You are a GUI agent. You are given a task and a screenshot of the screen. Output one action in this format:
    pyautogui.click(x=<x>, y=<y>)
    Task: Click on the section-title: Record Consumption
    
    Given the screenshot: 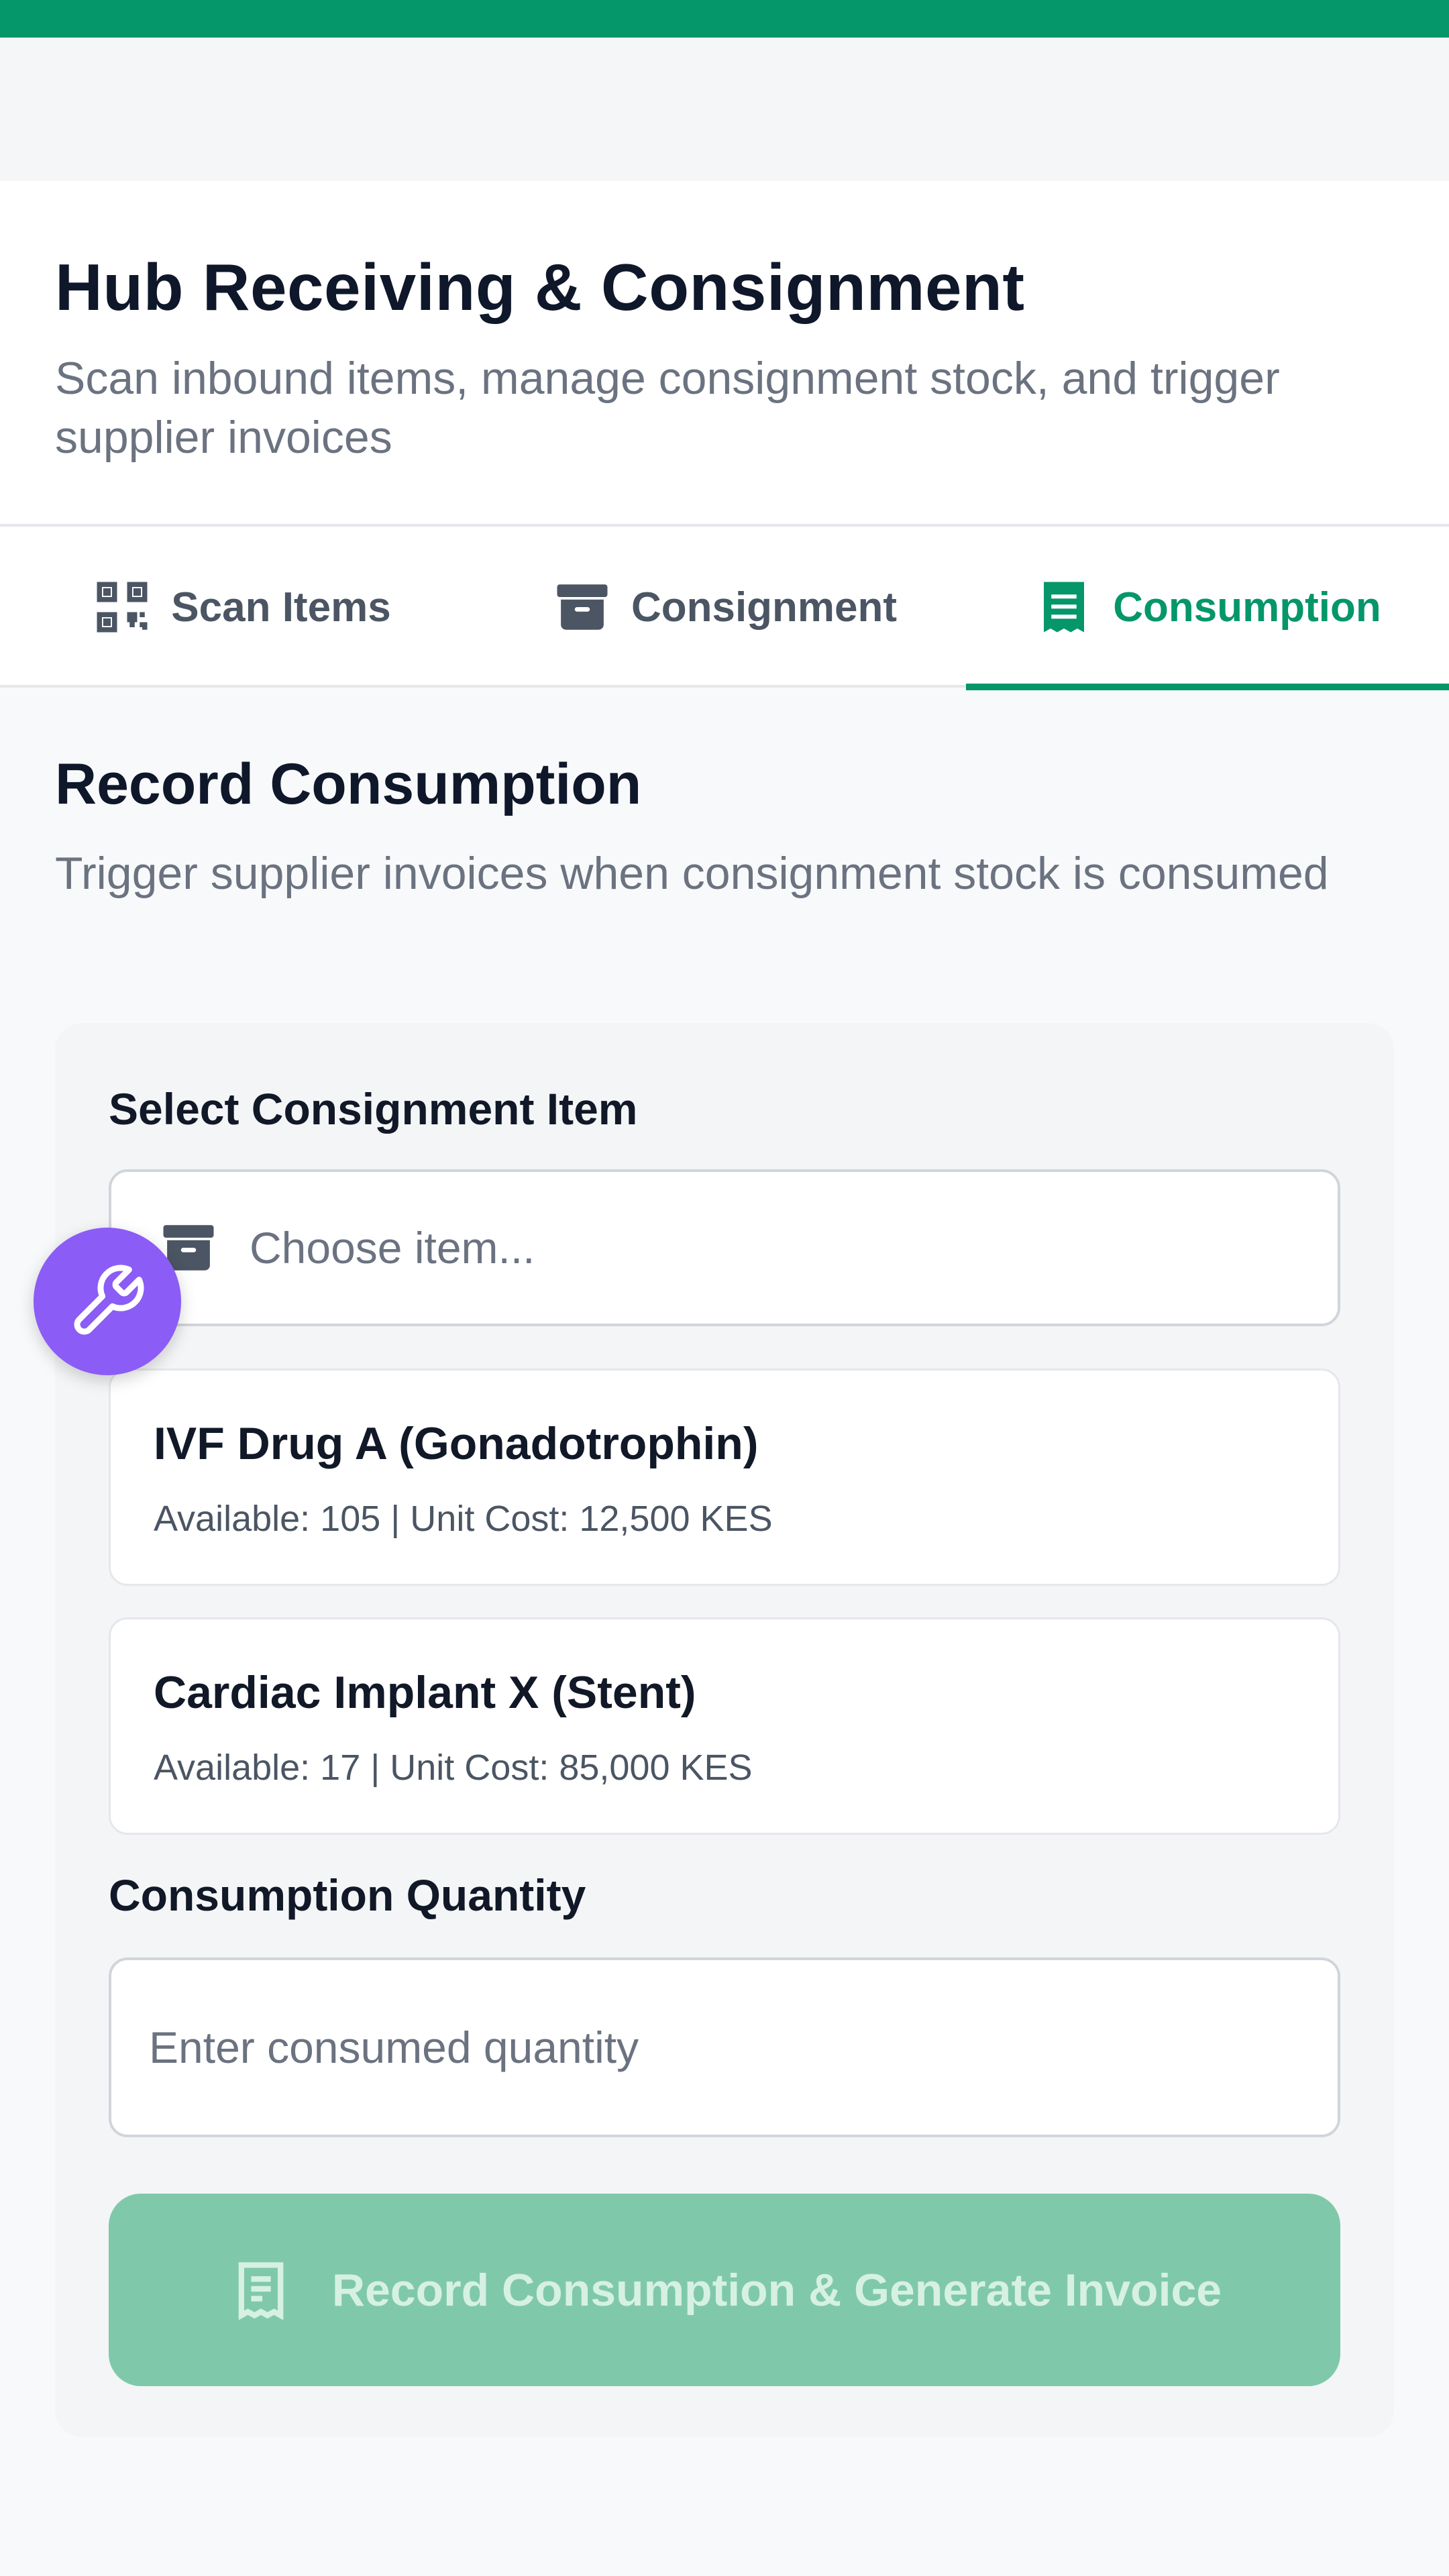 What is the action you would take?
    pyautogui.click(x=348, y=784)
    